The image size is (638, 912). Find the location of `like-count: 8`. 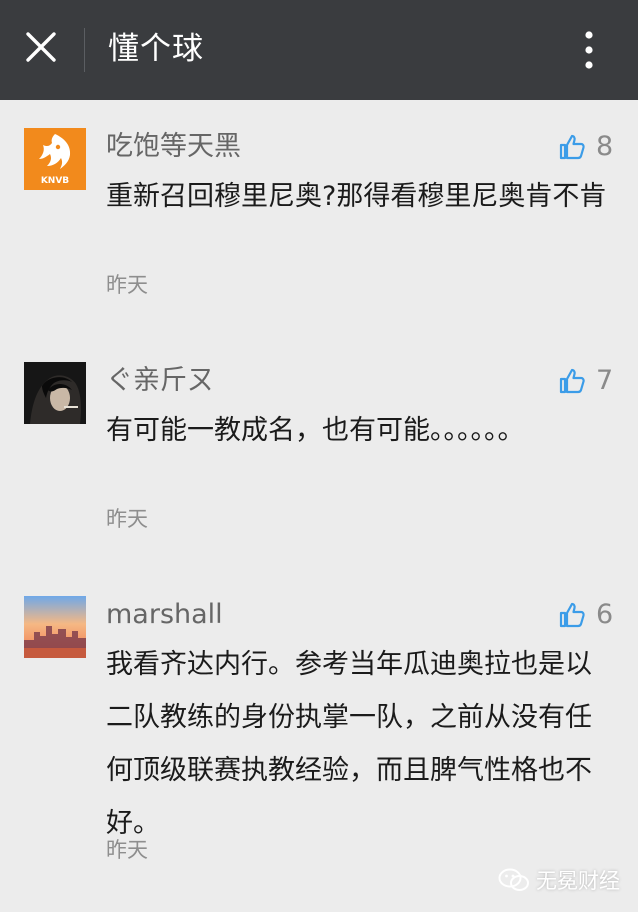

like-count: 8 is located at coordinates (605, 146).